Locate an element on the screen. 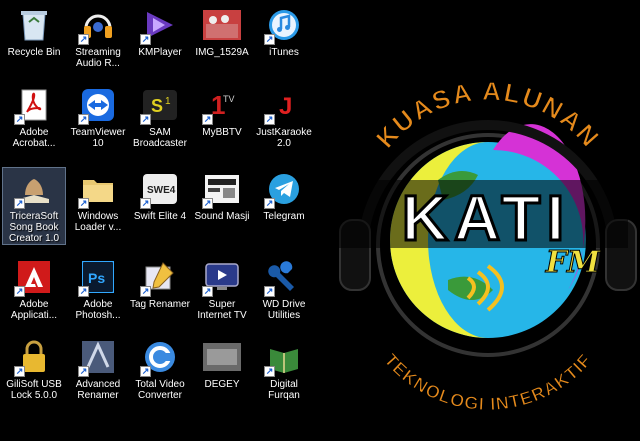  folder-icon: ↗ is located at coordinates (97, 189).